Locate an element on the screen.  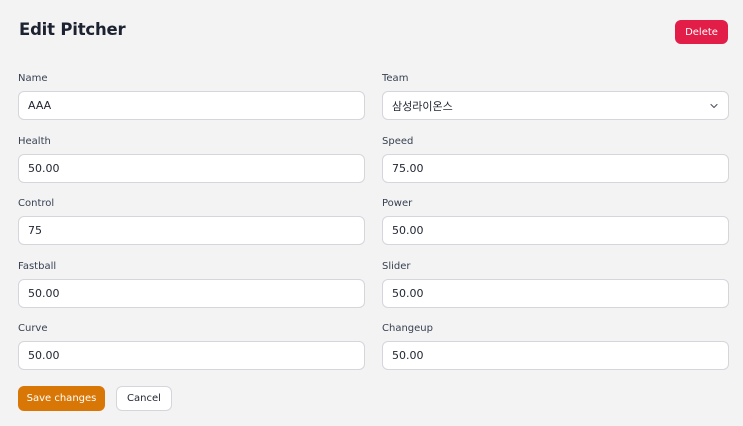
slider-field-group: Slider is located at coordinates (555, 284).